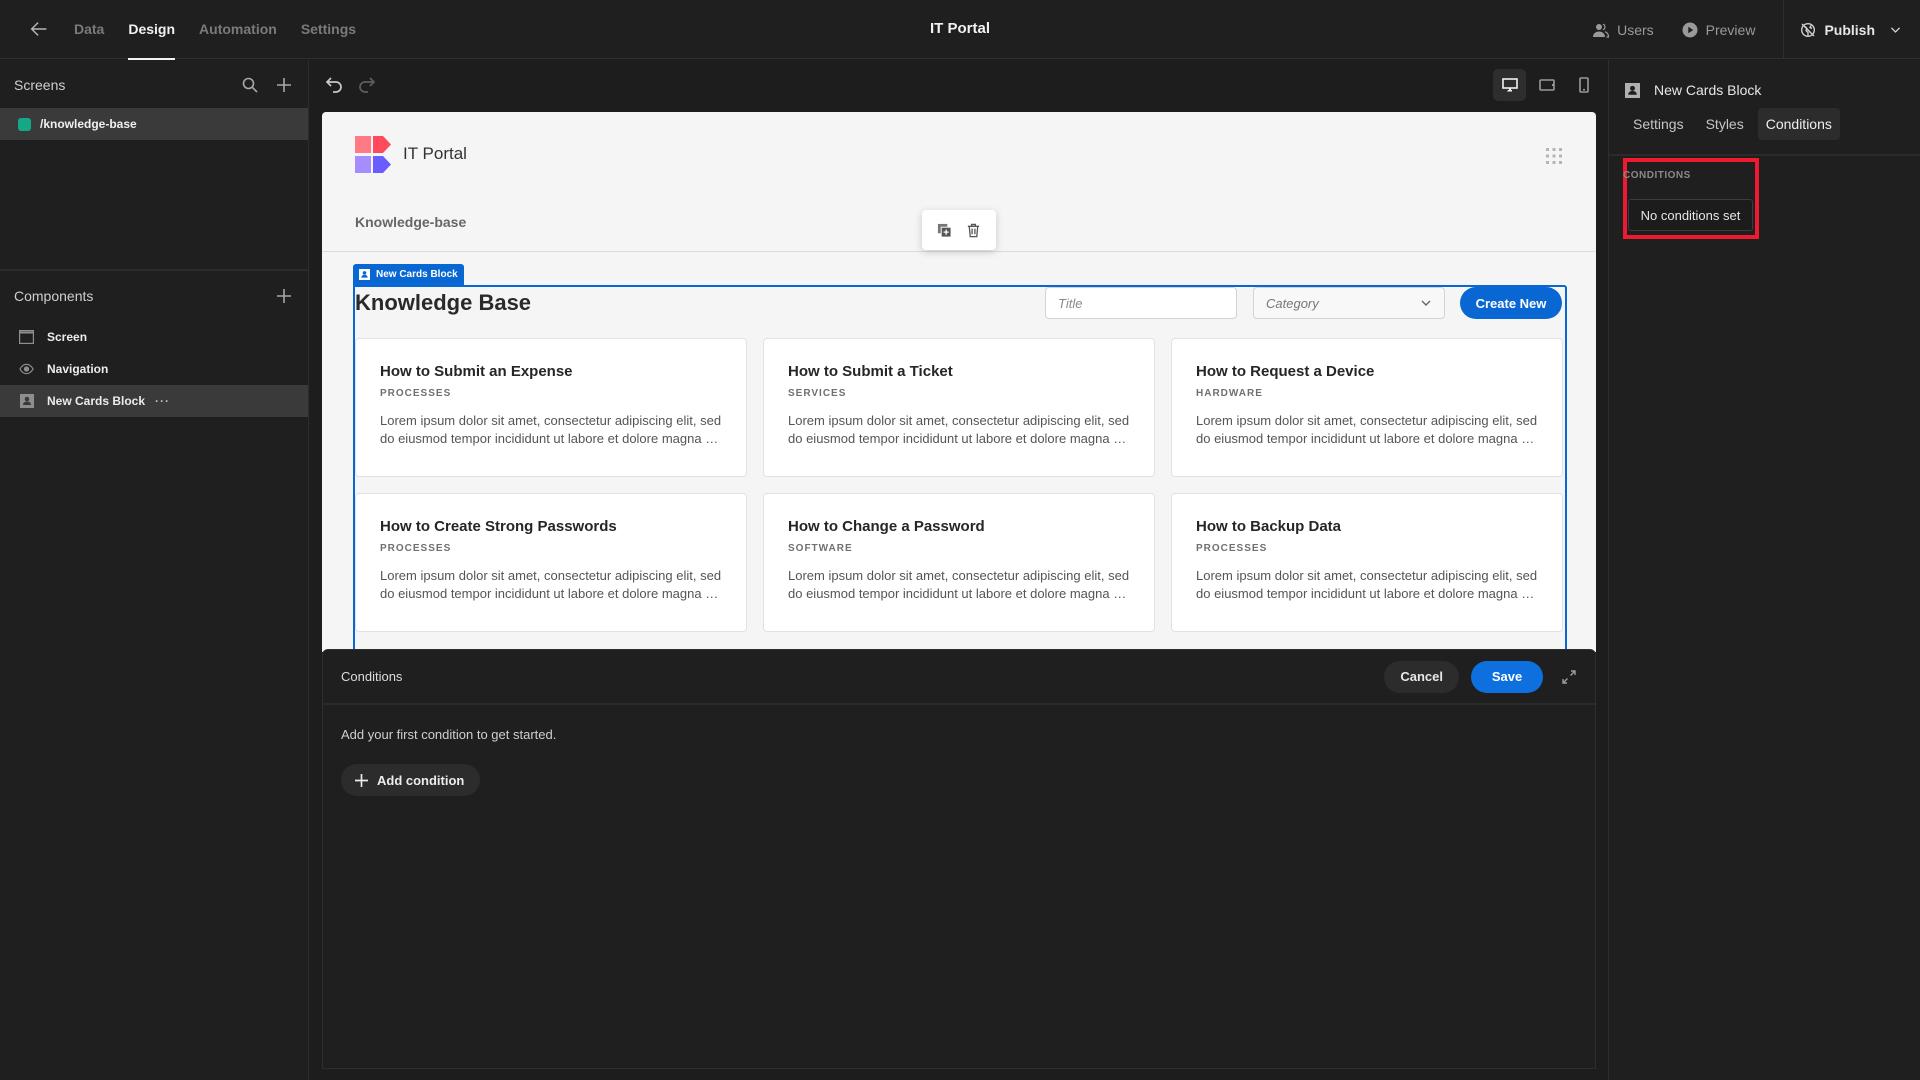 The image size is (1920, 1080). What do you see at coordinates (449, 734) in the screenshot?
I see `drawer-hint: Add your first condition to get started.` at bounding box center [449, 734].